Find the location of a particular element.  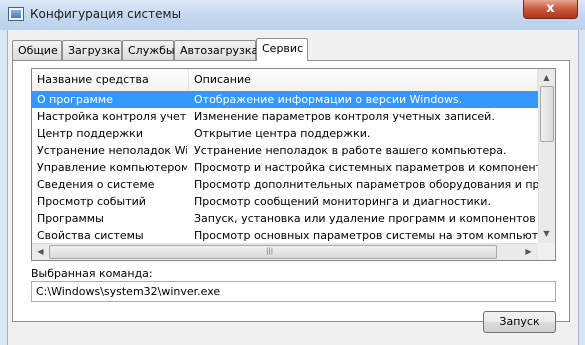

horizontal-scrollbar: ◀ ||| ▶ is located at coordinates (285, 251).